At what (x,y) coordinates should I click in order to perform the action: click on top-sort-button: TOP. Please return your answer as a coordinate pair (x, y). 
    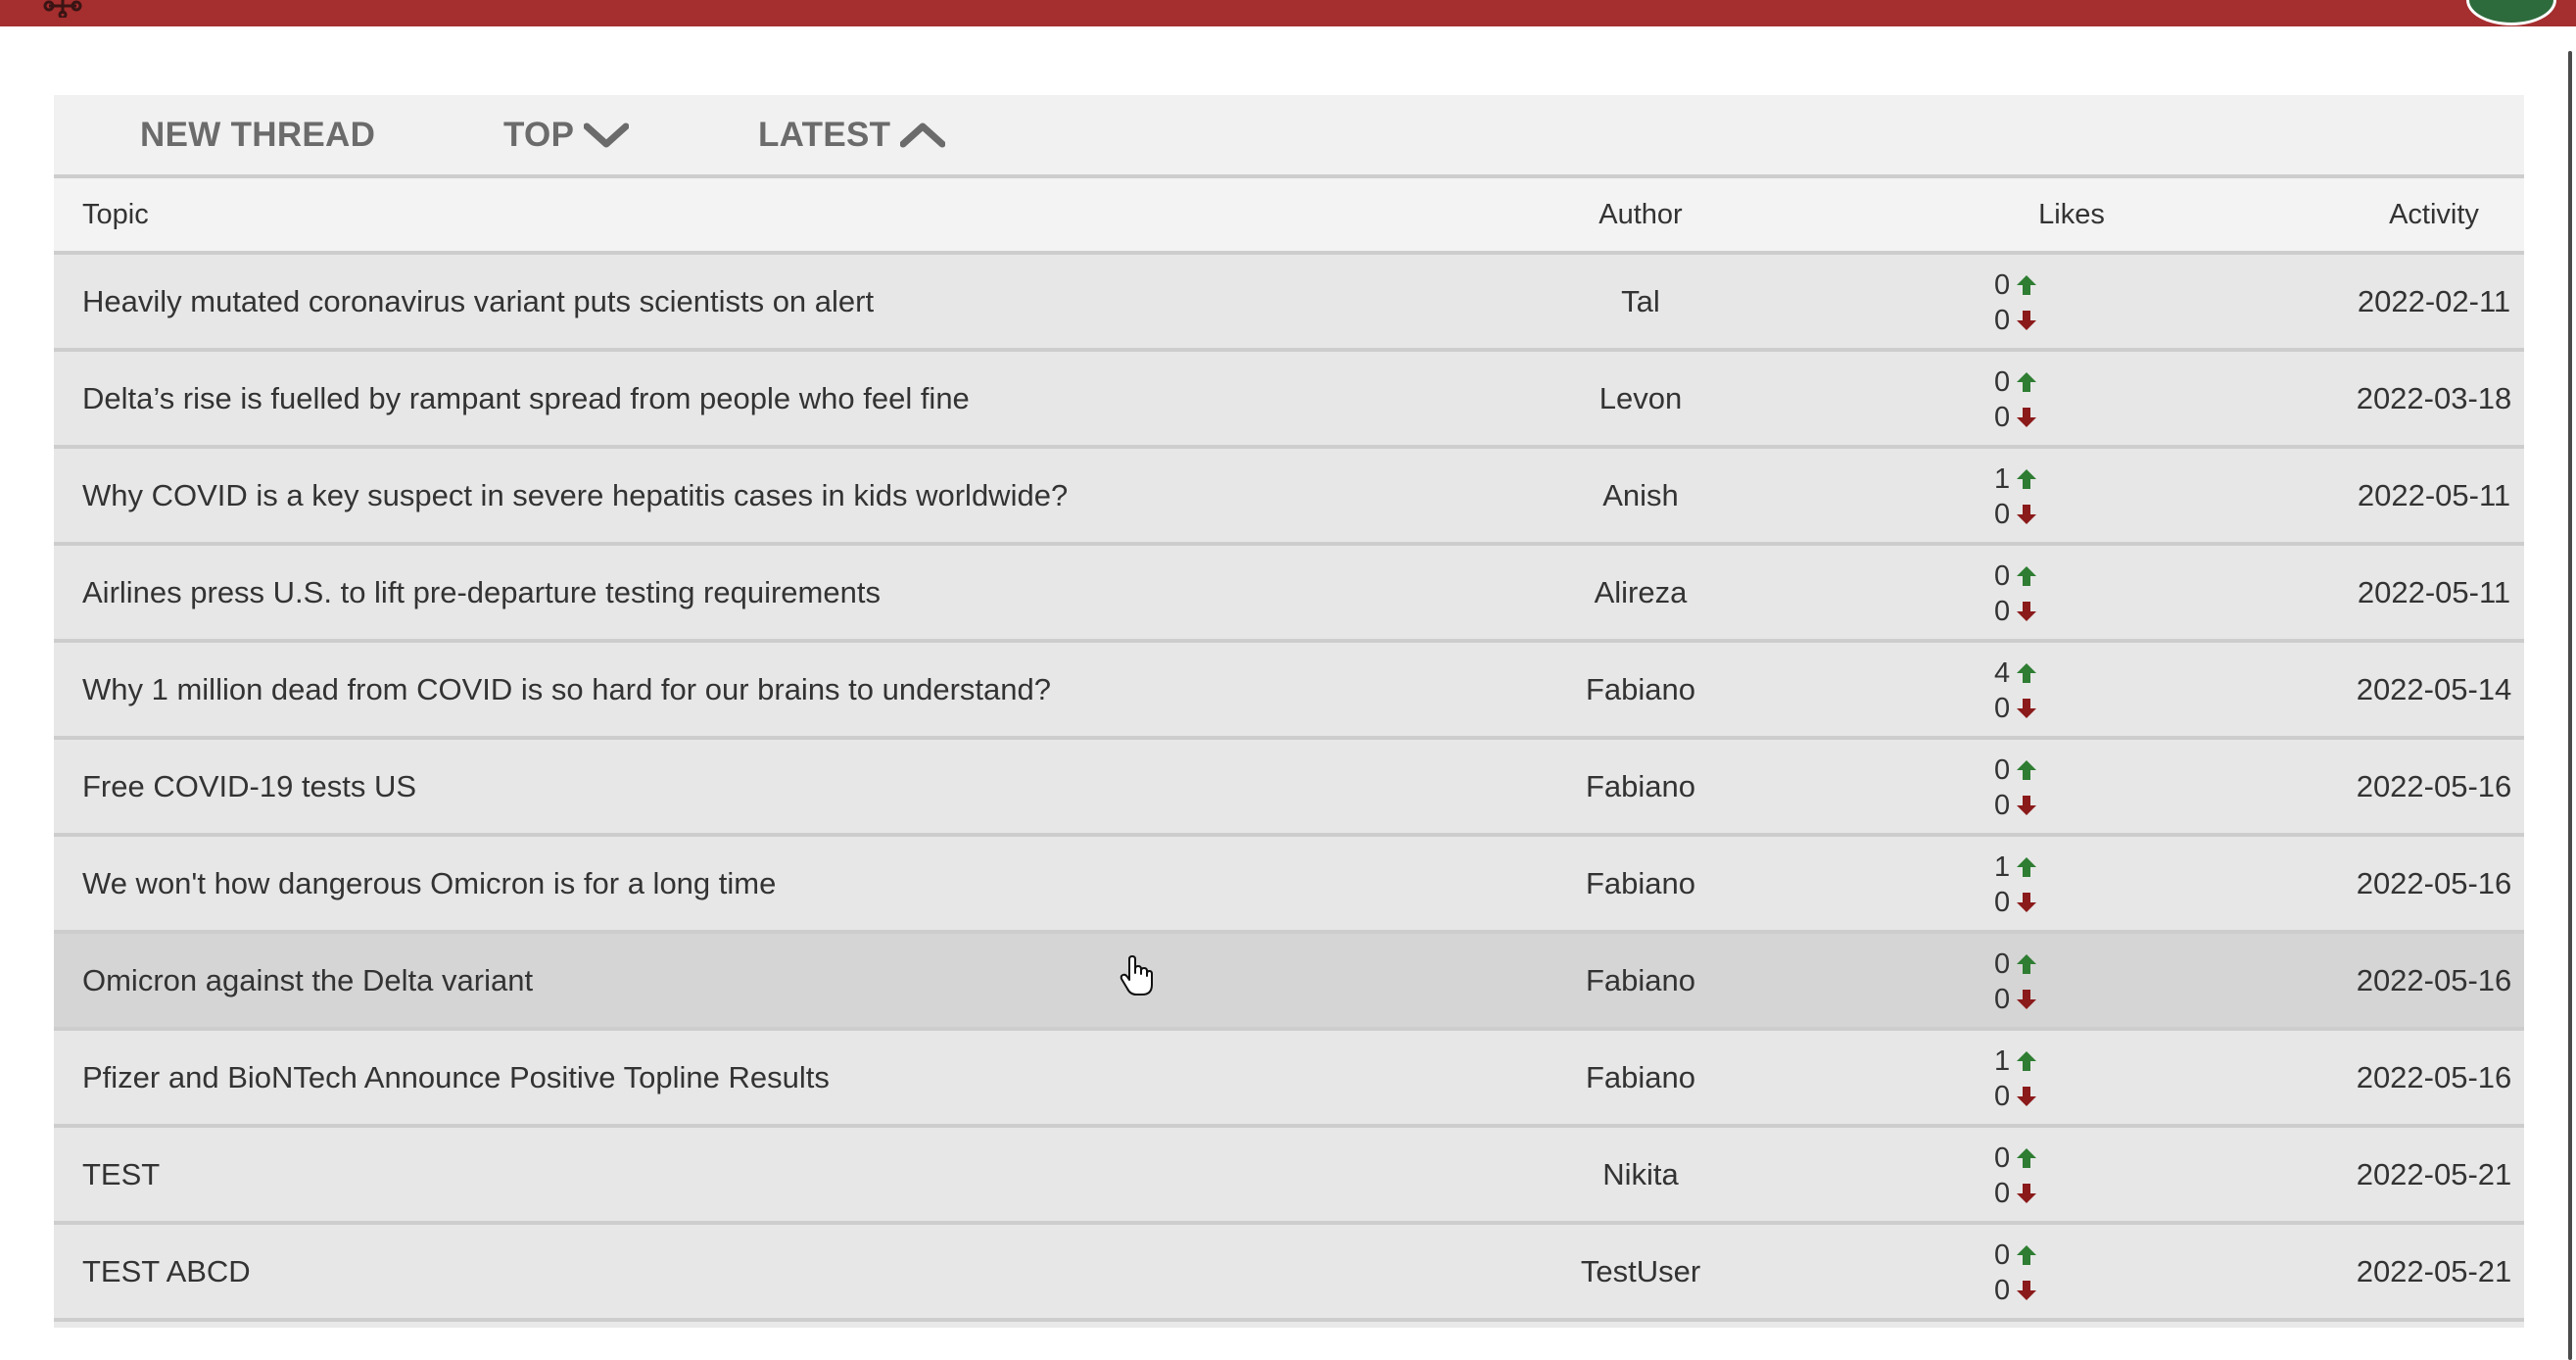
    Looking at the image, I should click on (566, 134).